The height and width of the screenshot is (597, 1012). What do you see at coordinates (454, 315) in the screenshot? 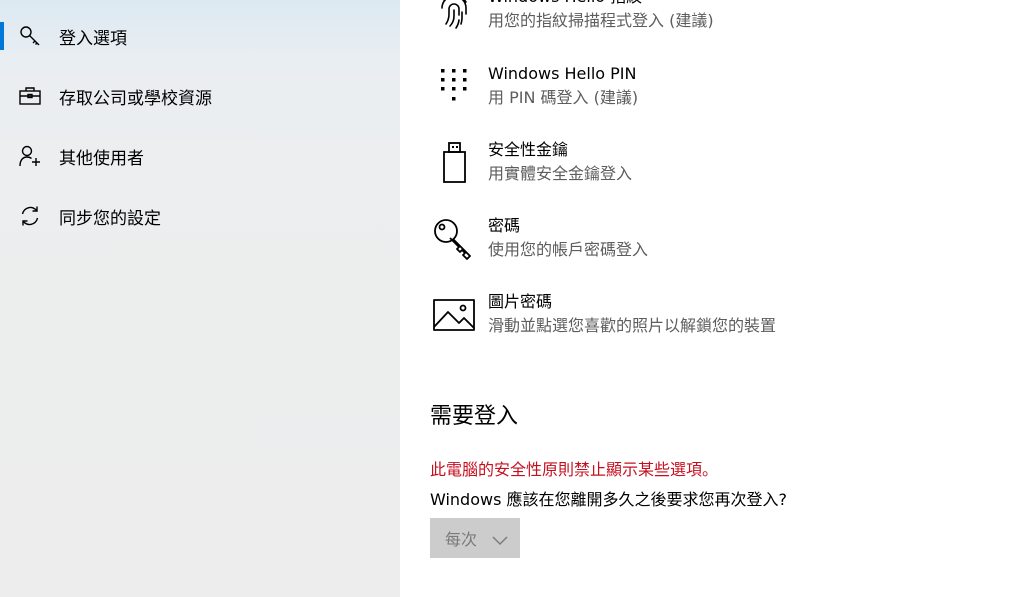
I see `picture-icon` at bounding box center [454, 315].